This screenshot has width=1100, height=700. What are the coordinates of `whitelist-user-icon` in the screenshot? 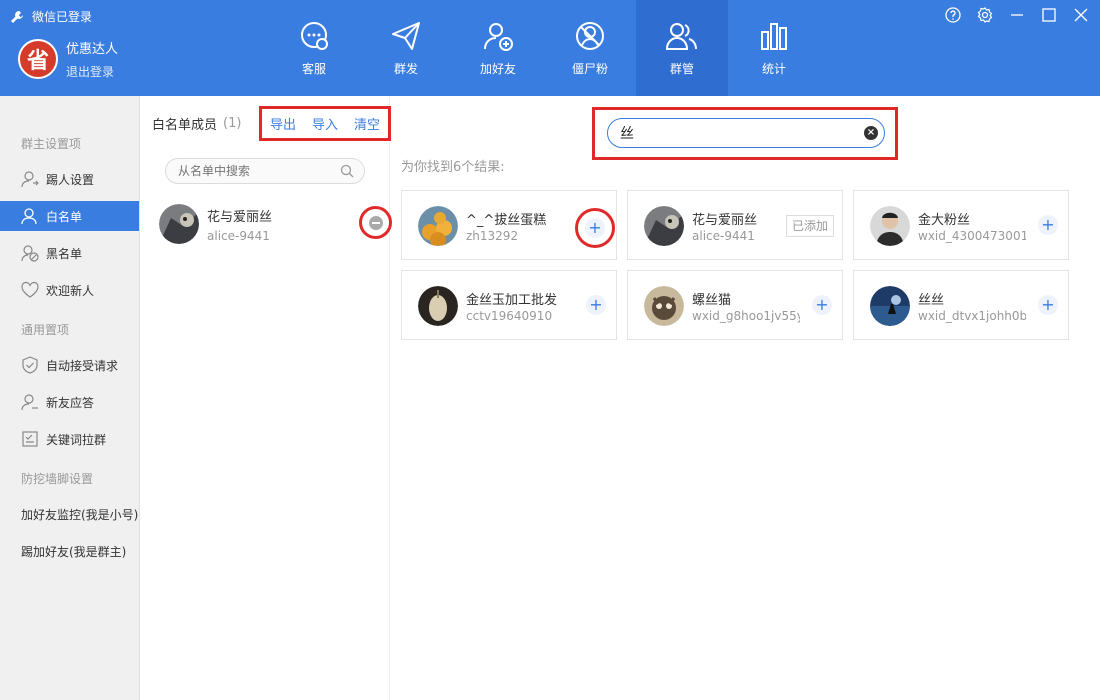 It's located at (29, 216).